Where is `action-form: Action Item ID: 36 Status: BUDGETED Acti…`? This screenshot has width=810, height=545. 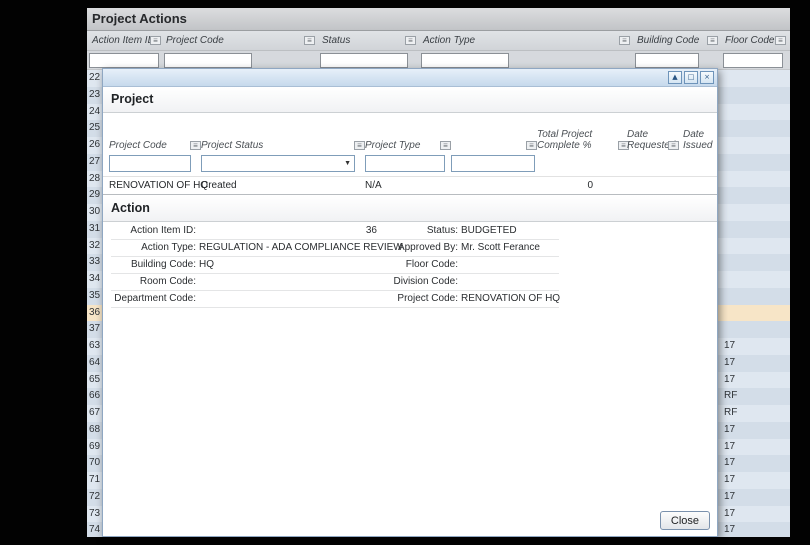 action-form: Action Item ID: 36 Status: BUDGETED Acti… is located at coordinates (336, 265).